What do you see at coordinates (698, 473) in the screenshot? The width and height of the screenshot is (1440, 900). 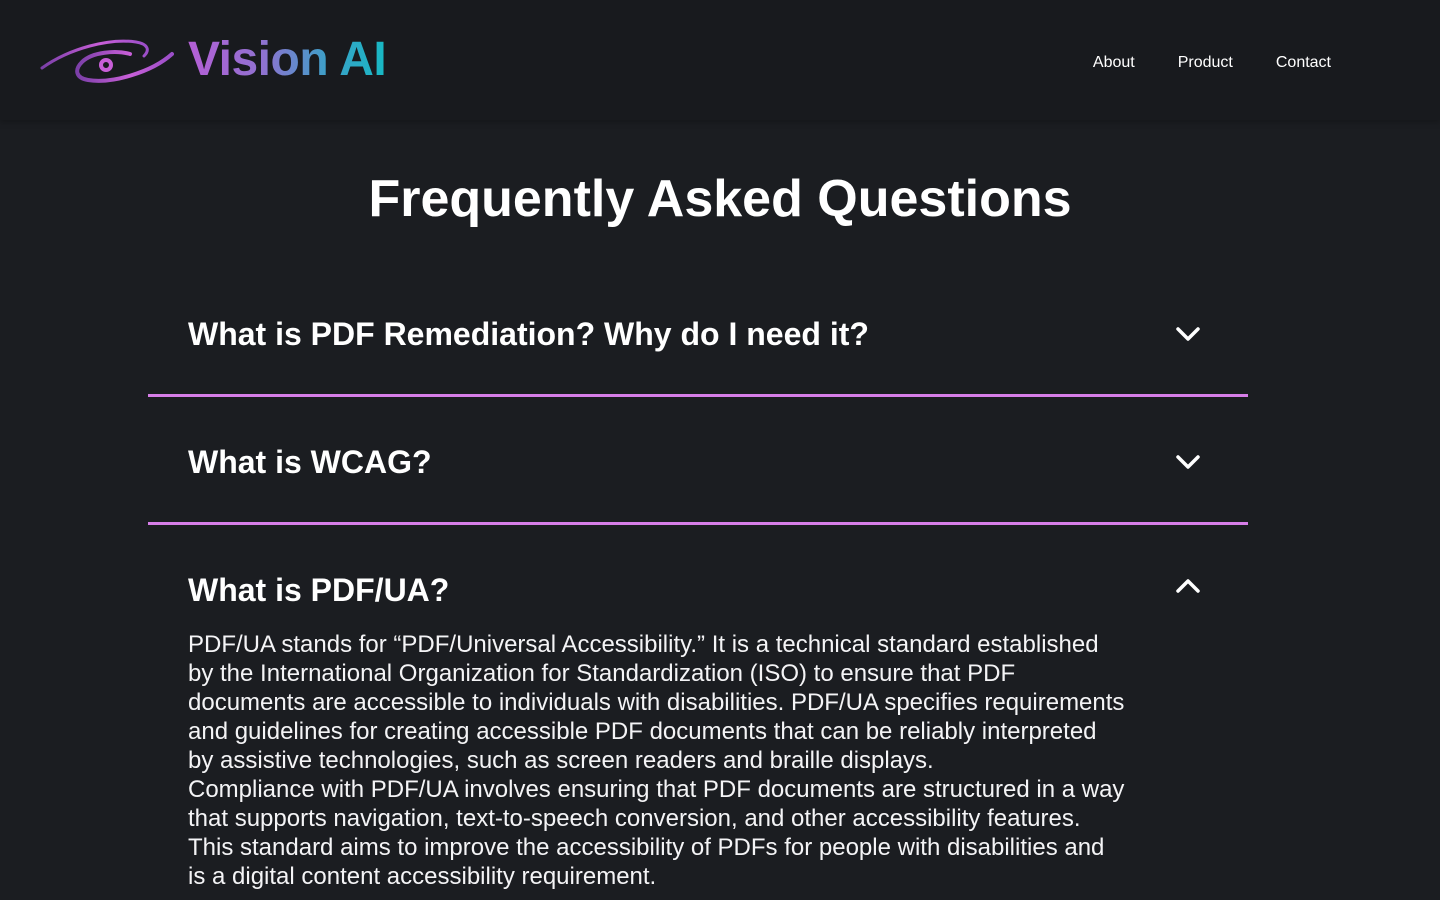 I see `faq-item: What is WCAG?` at bounding box center [698, 473].